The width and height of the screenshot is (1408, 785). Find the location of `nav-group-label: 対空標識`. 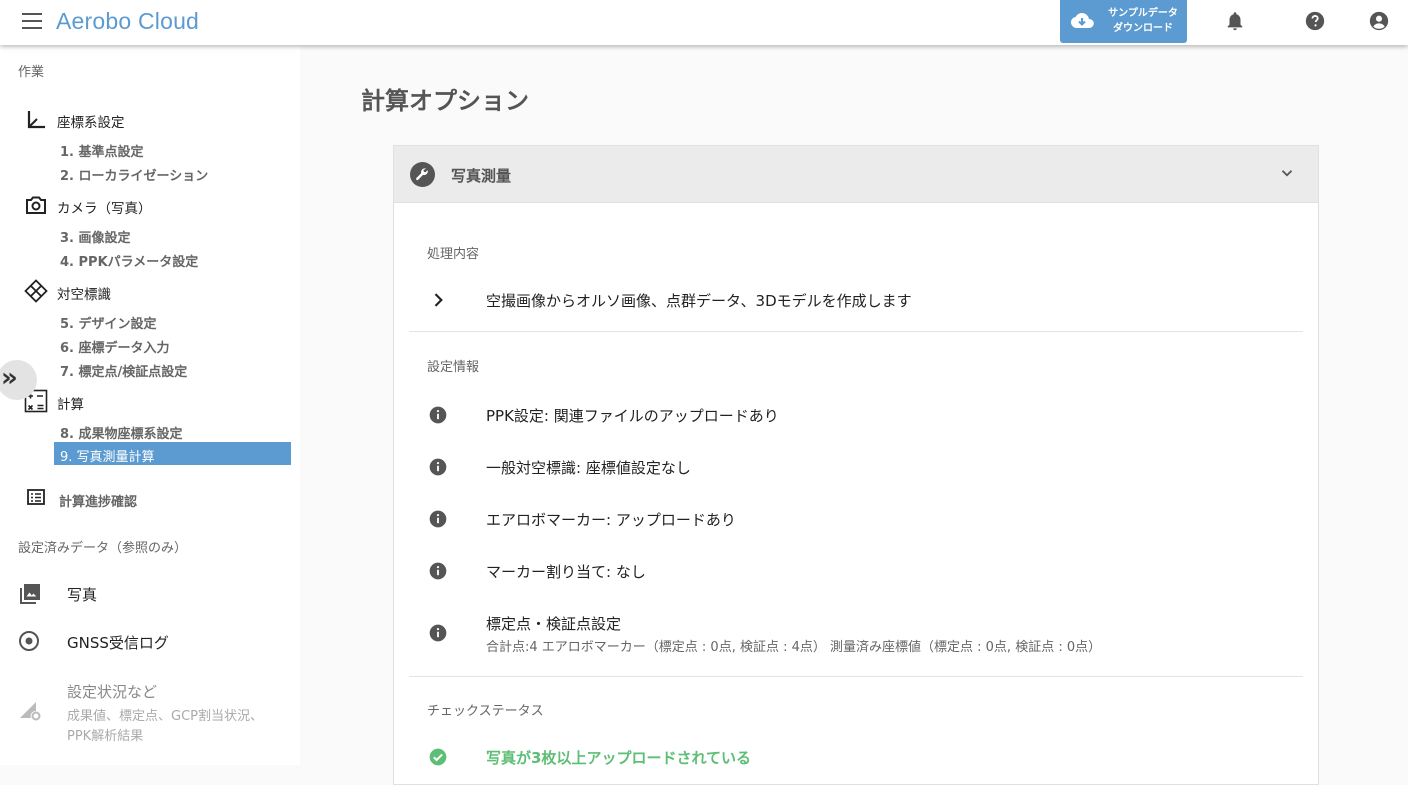

nav-group-label: 対空標識 is located at coordinates (84, 295).